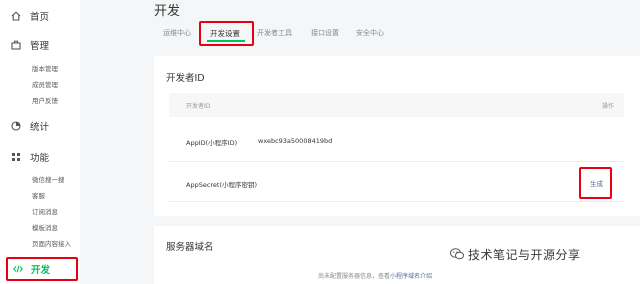  I want to click on pie-chart-icon, so click(16, 126).